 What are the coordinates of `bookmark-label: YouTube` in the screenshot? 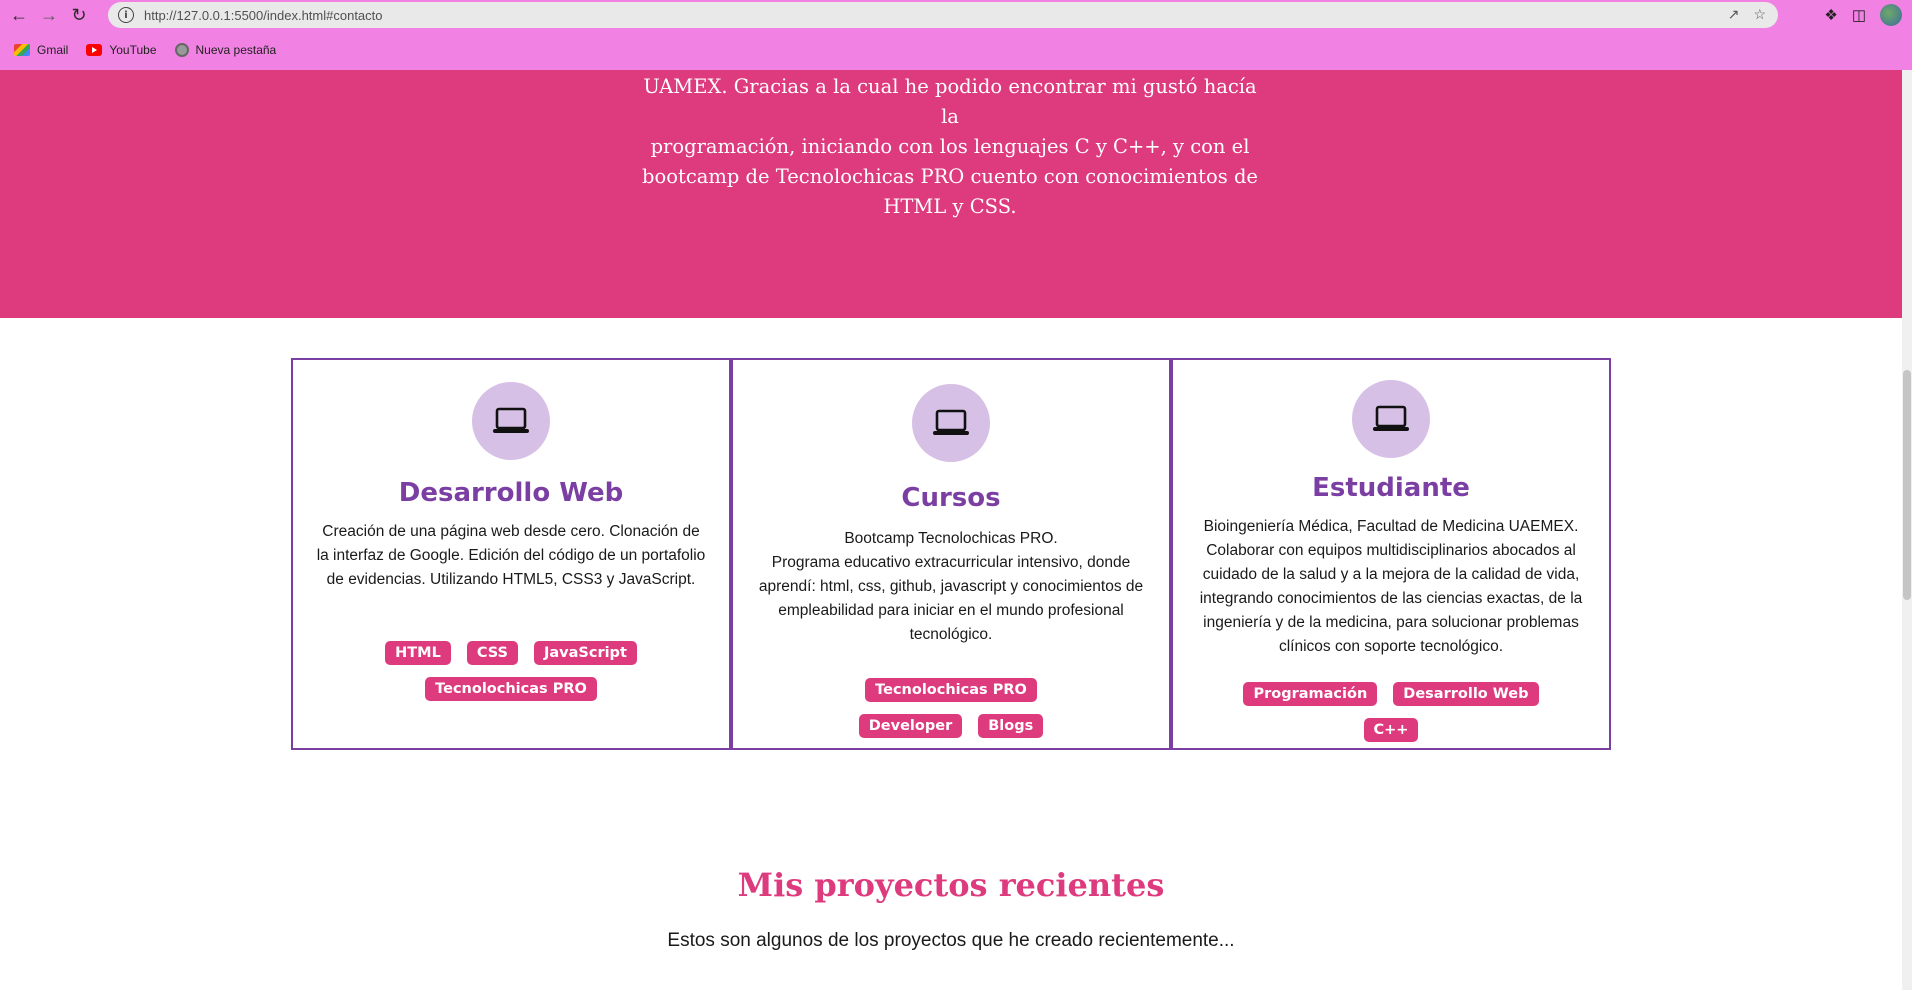 It's located at (133, 50).